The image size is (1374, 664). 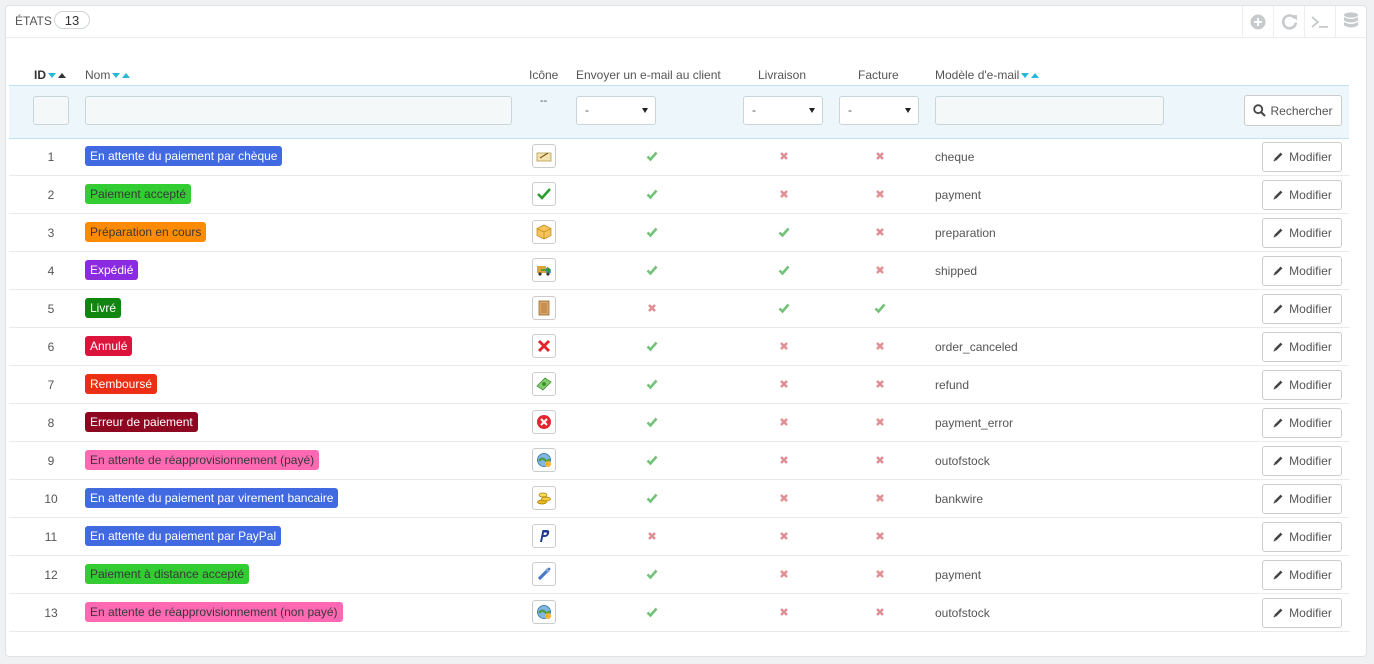 I want to click on table-row: 8 Erreur de paiement payment_error Modifier, so click(x=679, y=423).